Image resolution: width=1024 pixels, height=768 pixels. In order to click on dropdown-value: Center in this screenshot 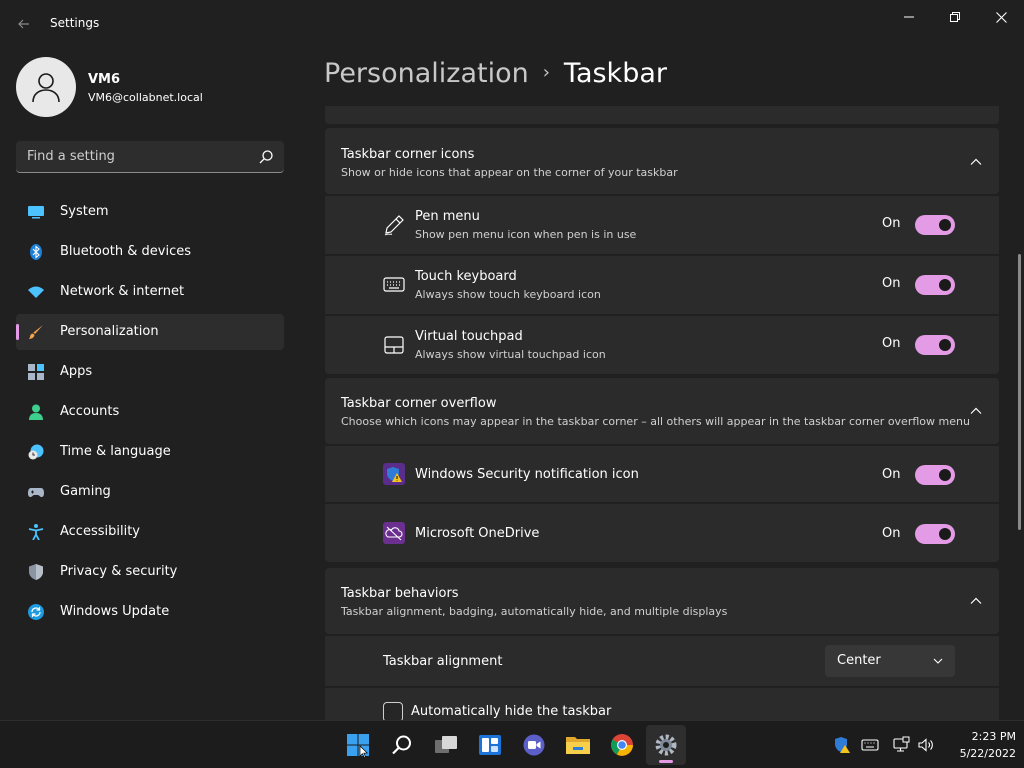, I will do `click(859, 660)`.